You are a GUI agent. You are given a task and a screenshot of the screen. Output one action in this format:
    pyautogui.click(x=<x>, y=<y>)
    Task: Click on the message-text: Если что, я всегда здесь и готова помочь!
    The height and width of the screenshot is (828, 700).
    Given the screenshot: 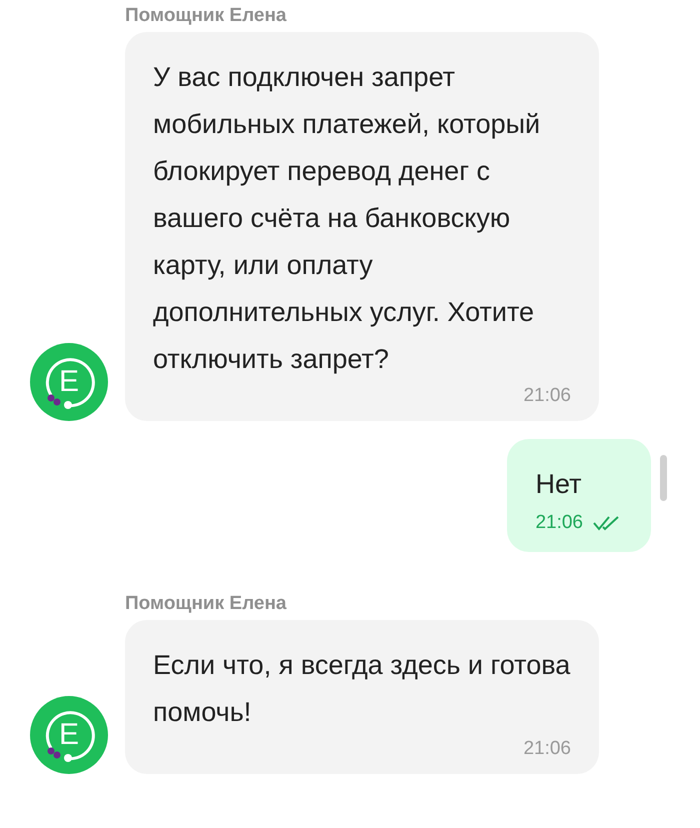 What is the action you would take?
    pyautogui.click(x=362, y=689)
    